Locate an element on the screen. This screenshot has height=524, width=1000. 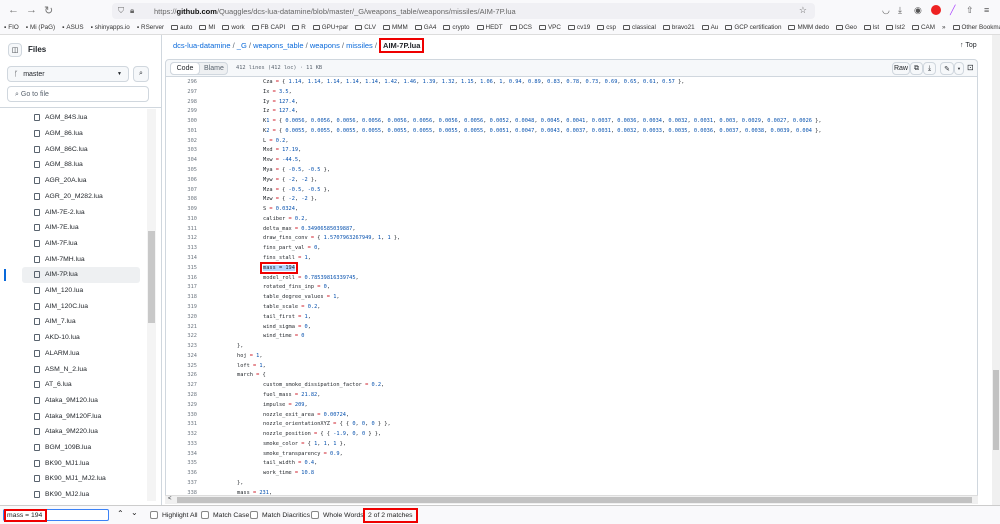
bookmark-item: HEDT is located at coordinates (489, 27).